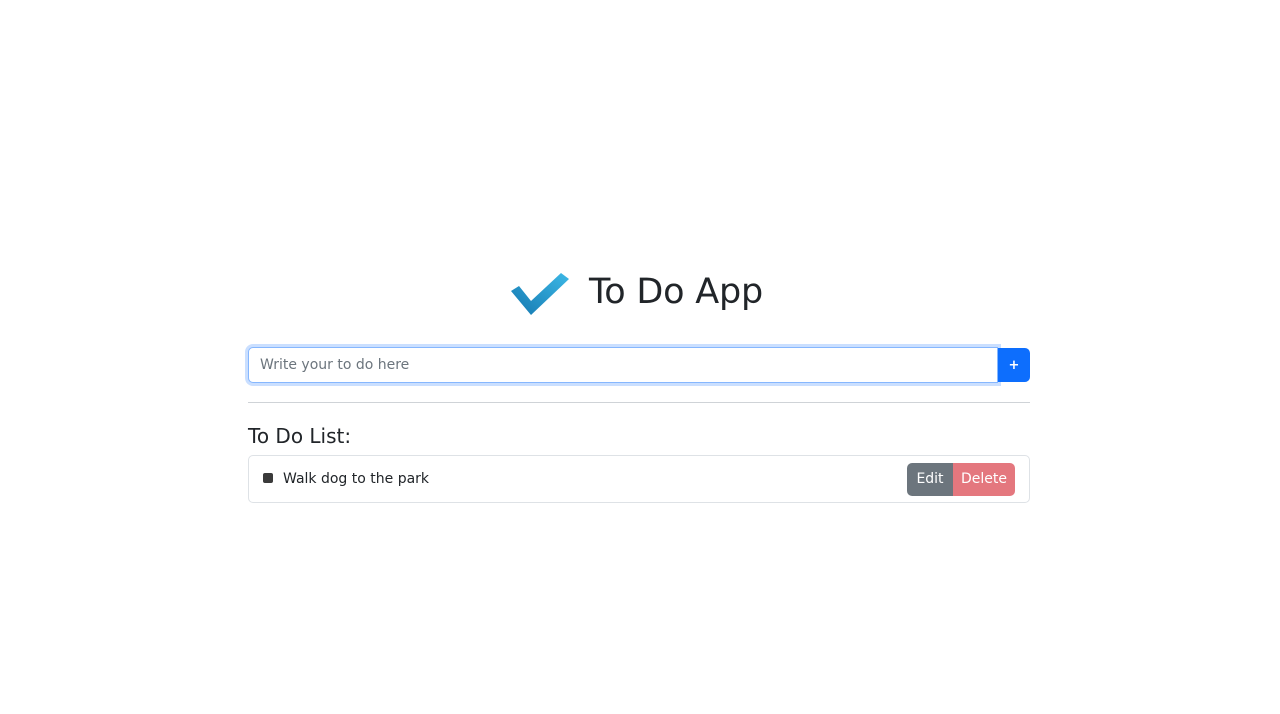 Image resolution: width=1280 pixels, height=714 pixels. What do you see at coordinates (268, 478) in the screenshot?
I see `todo-checkbox` at bounding box center [268, 478].